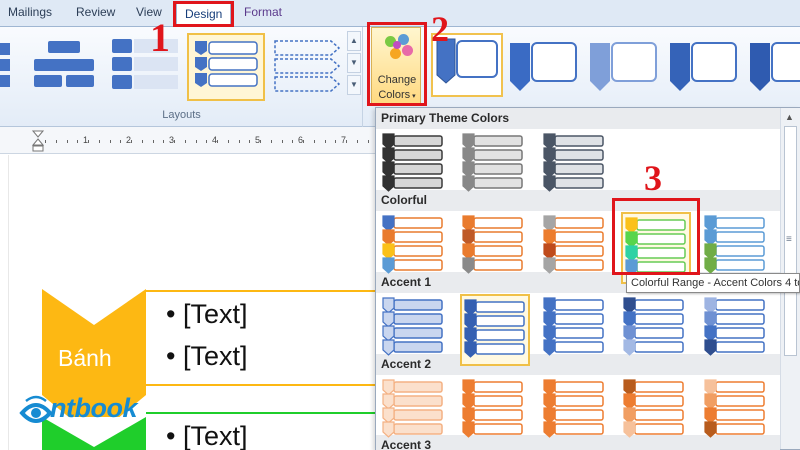 The width and height of the screenshot is (800, 450). What do you see at coordinates (397, 64) in the screenshot?
I see `change-colors-highlight` at bounding box center [397, 64].